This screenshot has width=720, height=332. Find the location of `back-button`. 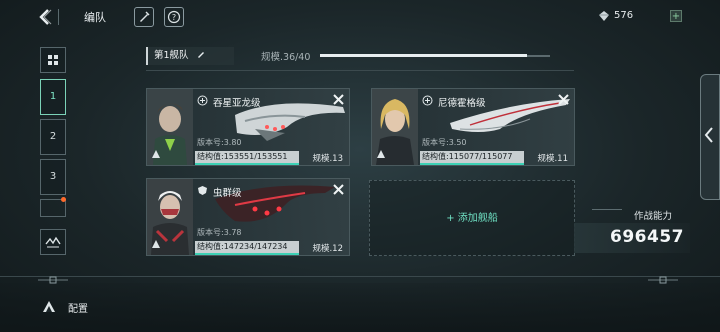

back-button is located at coordinates (45, 17).